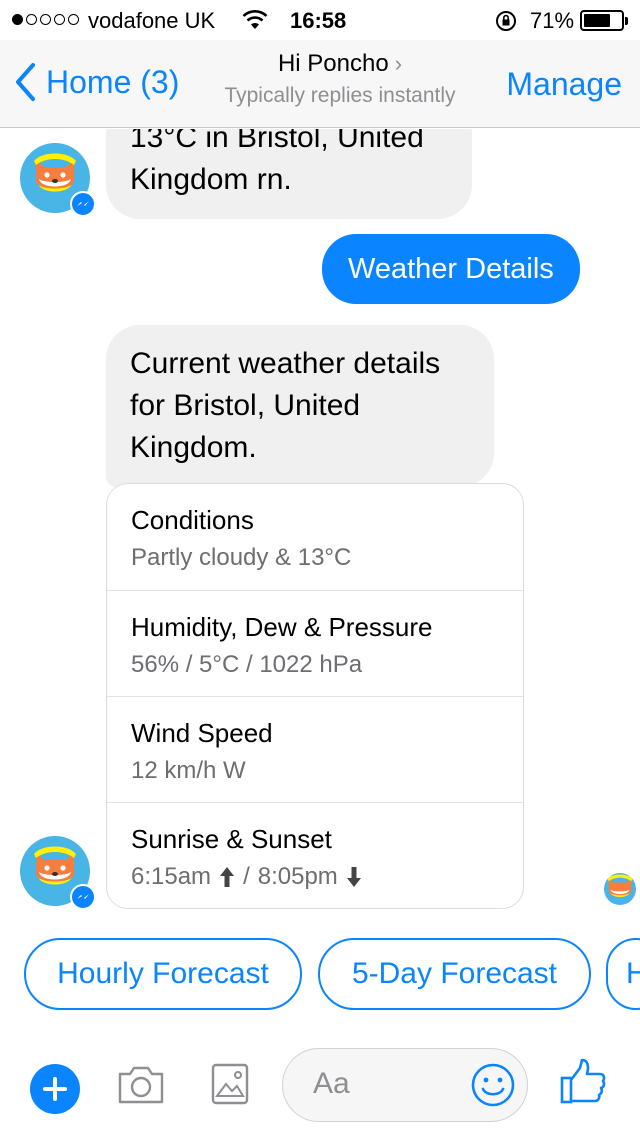 This screenshot has width=640, height=1136. I want to click on status-bar: vodafone UK 16:58 71%, so click(320, 20).